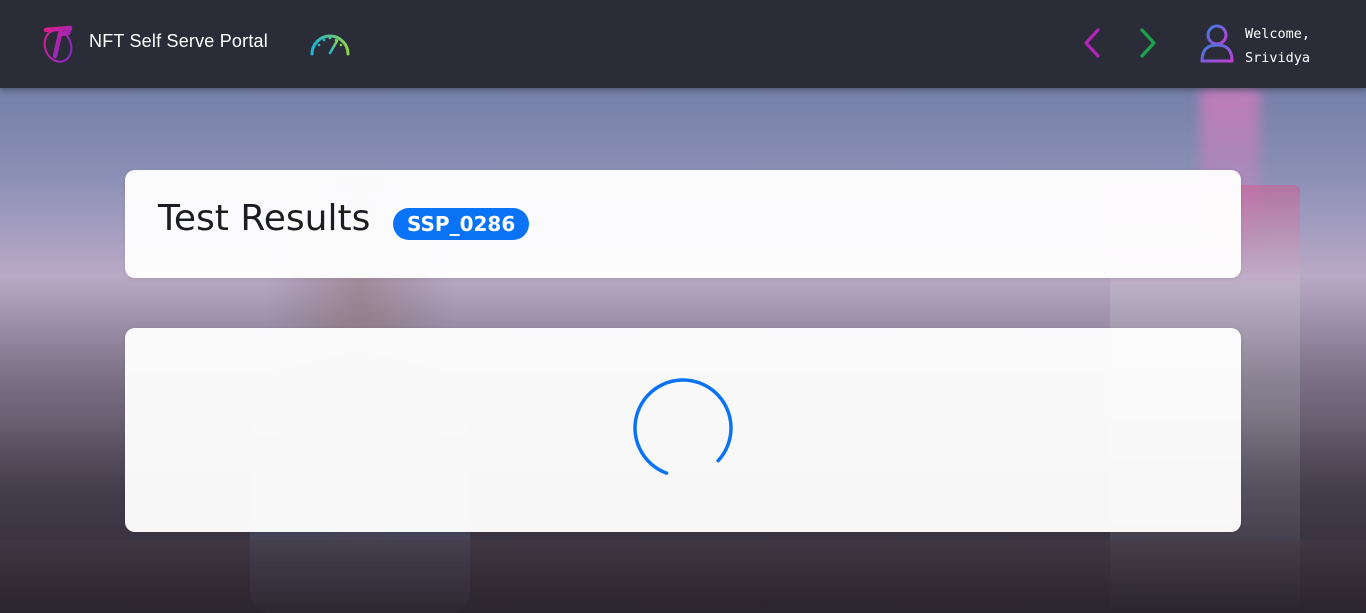 This screenshot has width=1366, height=613. I want to click on chevron-right-icon, so click(1148, 43).